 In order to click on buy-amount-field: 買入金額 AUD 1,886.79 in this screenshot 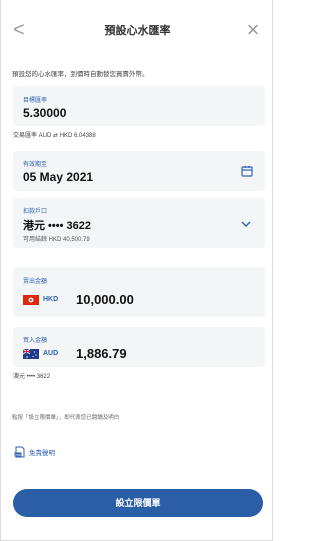, I will do `click(139, 347)`.